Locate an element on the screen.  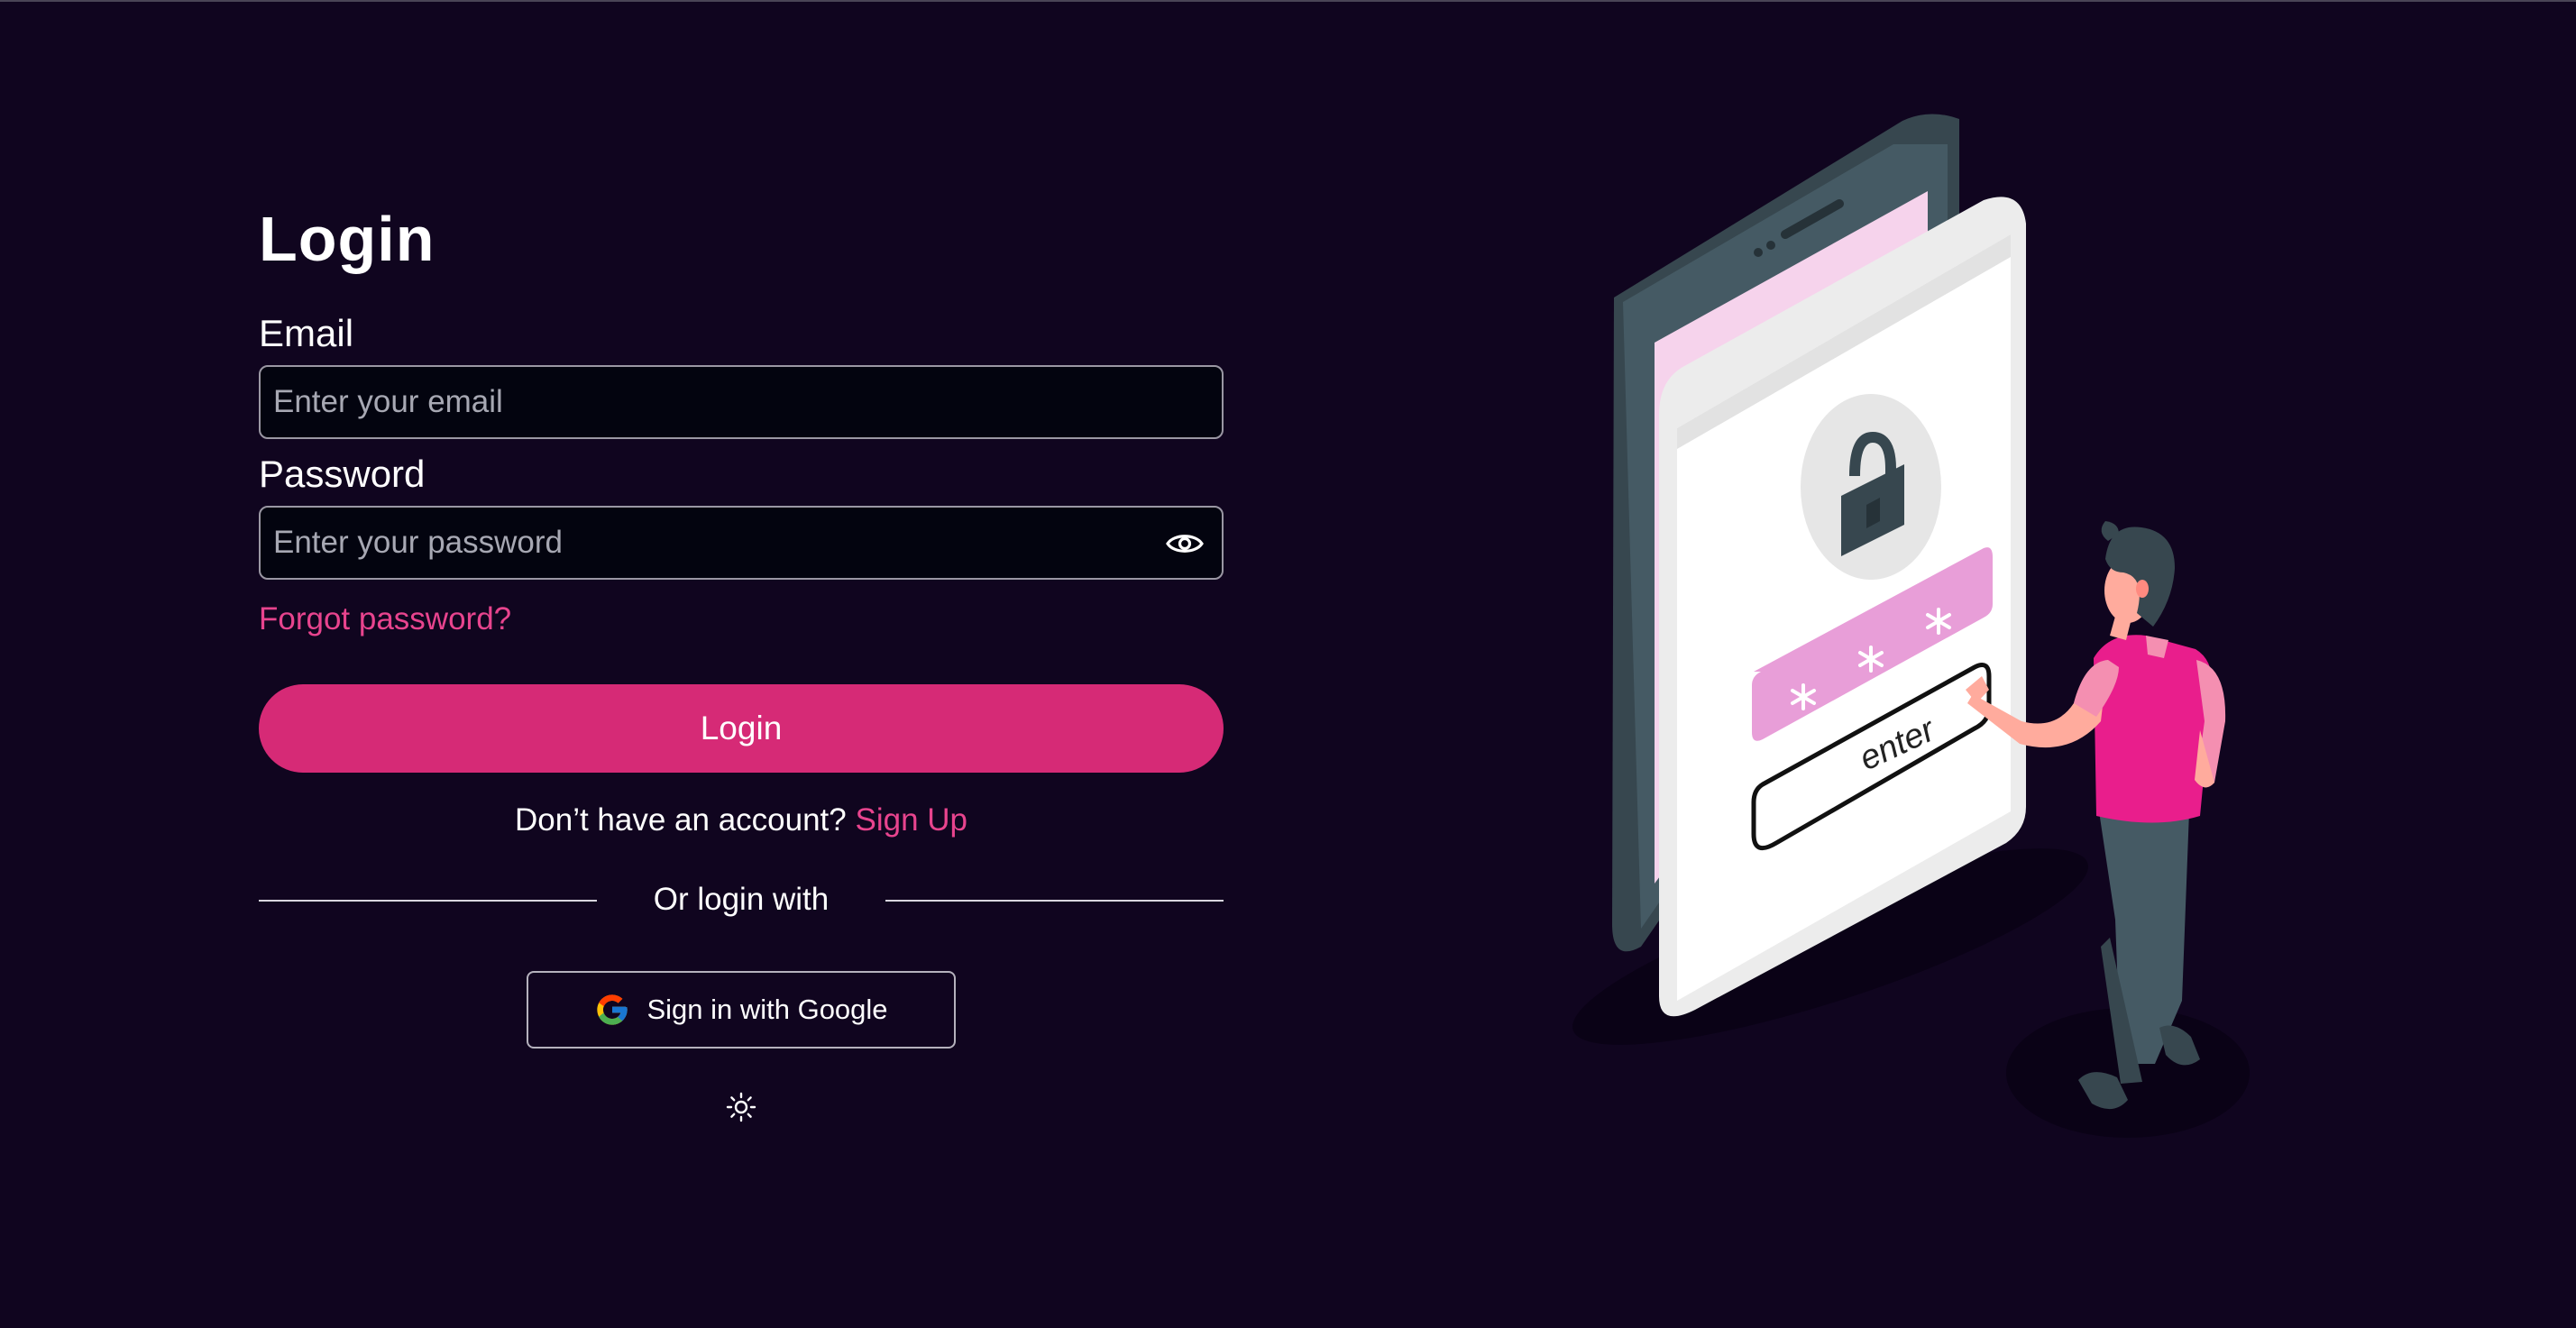
or-divider: Or login with is located at coordinates (741, 899).